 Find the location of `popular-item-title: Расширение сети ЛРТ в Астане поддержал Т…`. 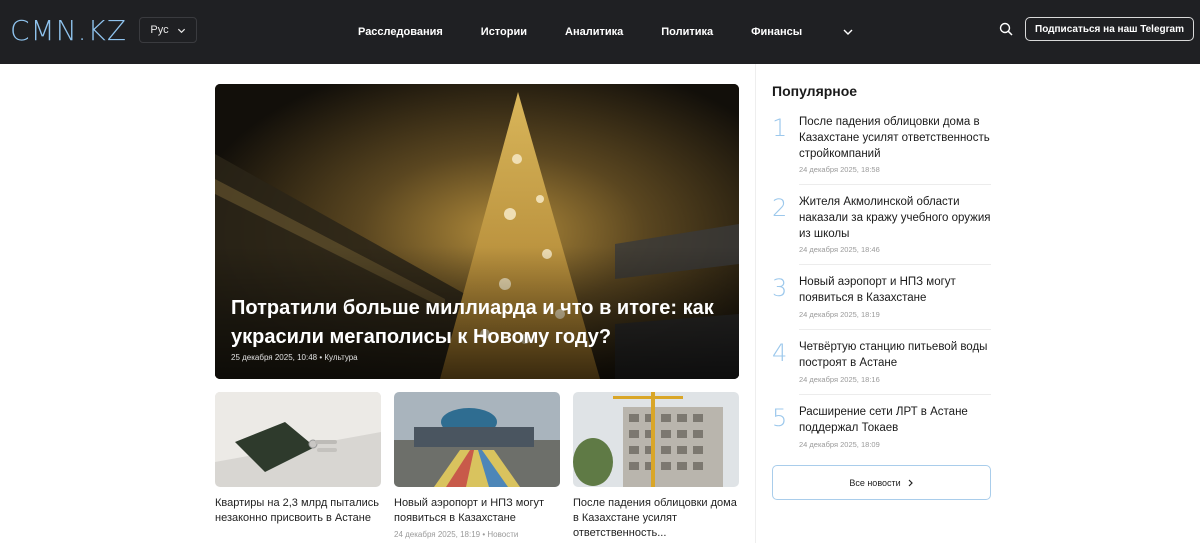

popular-item-title: Расширение сети ЛРТ в Астане поддержал Т… is located at coordinates (895, 420).